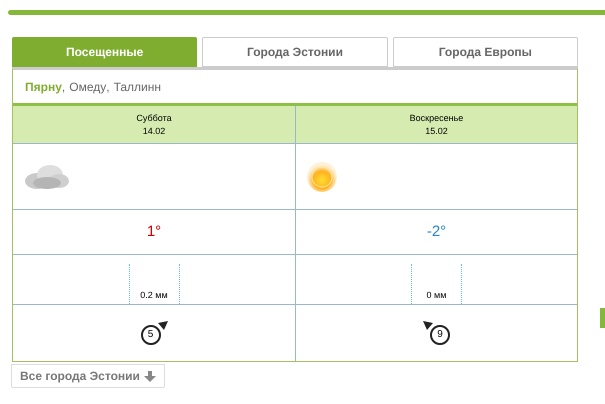  I want to click on day-date: 15.02, so click(436, 131).